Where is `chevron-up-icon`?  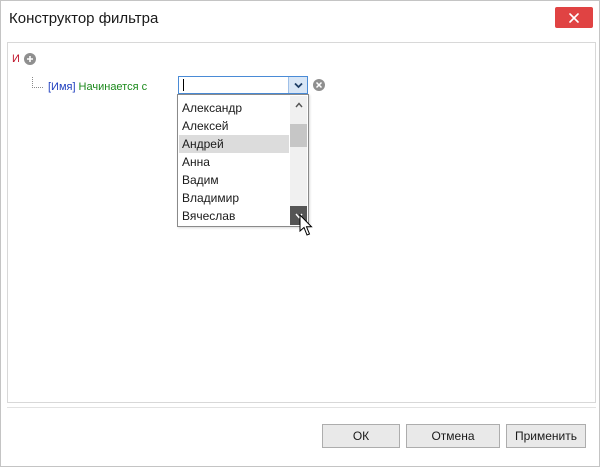
chevron-up-icon is located at coordinates (298, 104).